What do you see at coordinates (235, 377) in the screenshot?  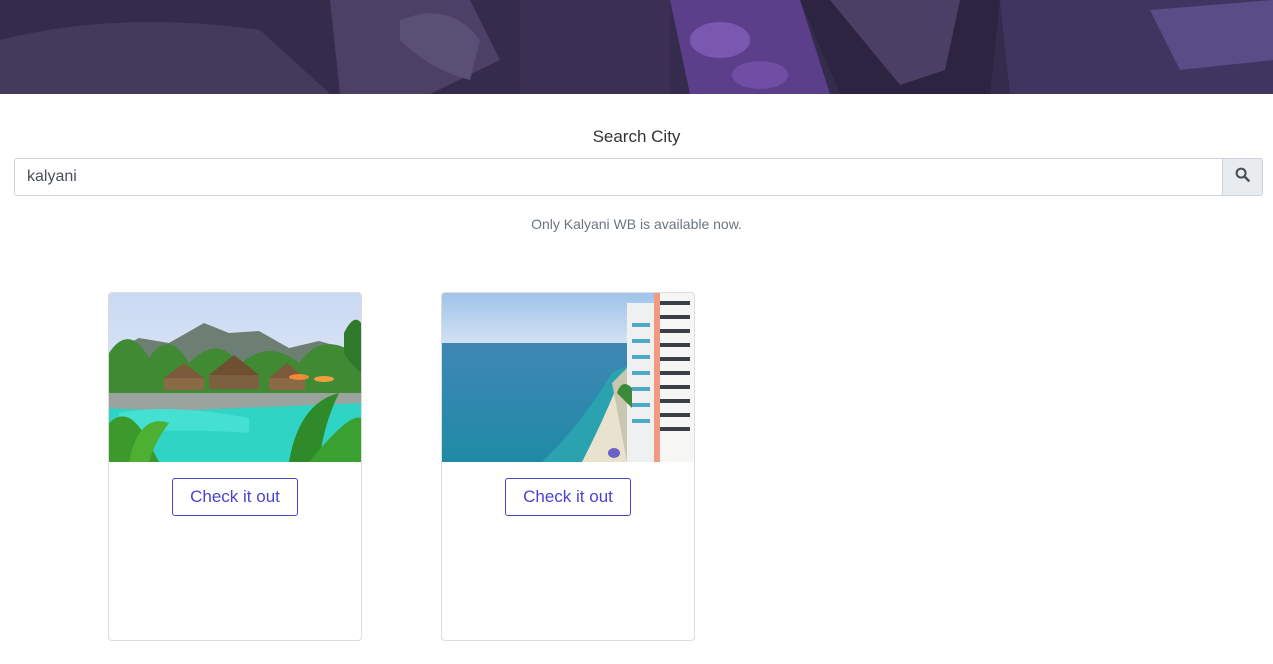 I see `resort-pool-image` at bounding box center [235, 377].